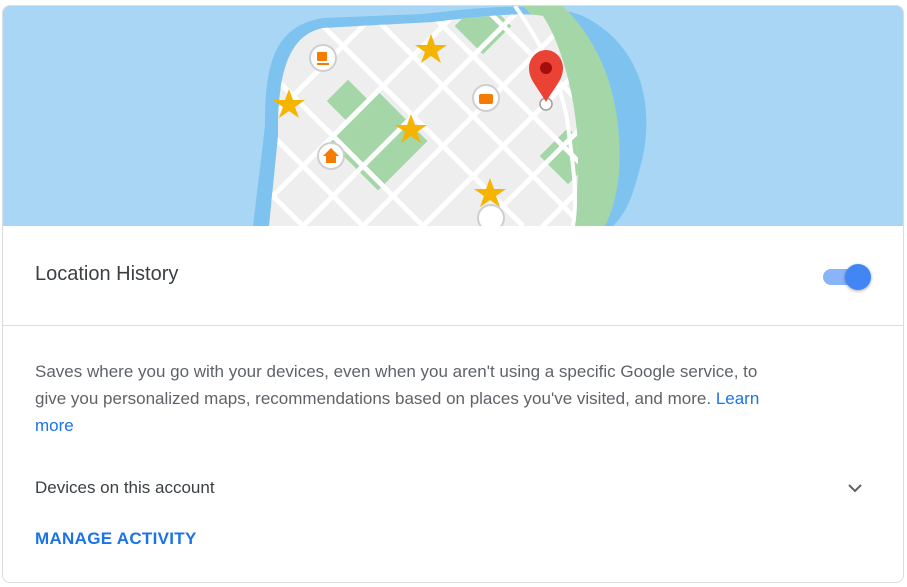  I want to click on location-history-toggle, so click(849, 277).